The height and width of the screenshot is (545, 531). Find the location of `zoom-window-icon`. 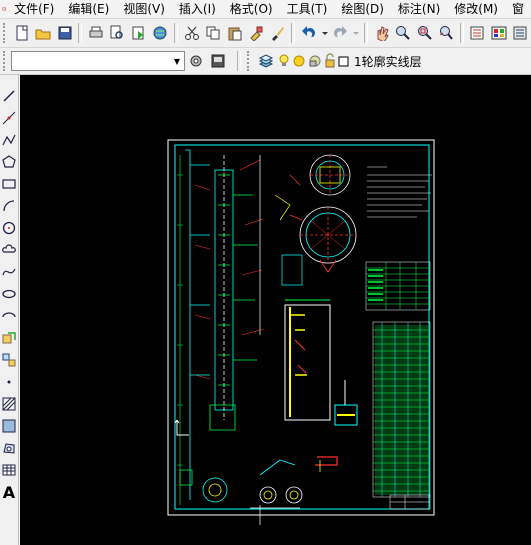

zoom-window-icon is located at coordinates (424, 33).